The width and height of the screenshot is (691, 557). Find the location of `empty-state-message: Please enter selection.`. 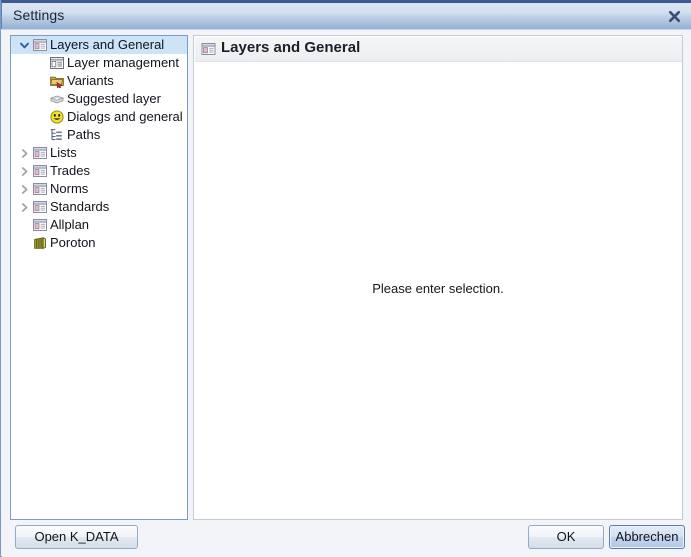

empty-state-message: Please enter selection. is located at coordinates (438, 288).